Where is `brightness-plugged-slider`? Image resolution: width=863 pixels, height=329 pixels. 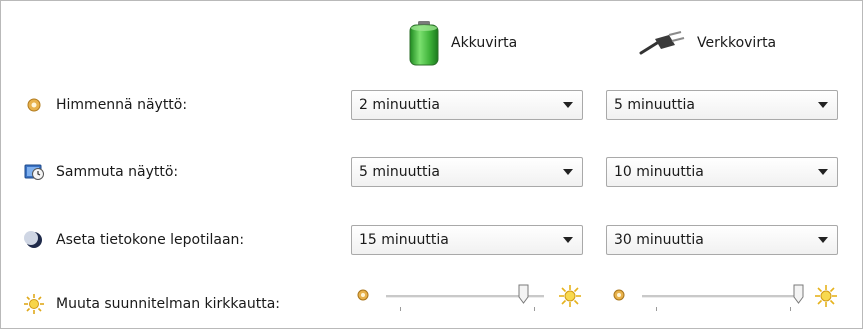
brightness-plugged-slider is located at coordinates (725, 297).